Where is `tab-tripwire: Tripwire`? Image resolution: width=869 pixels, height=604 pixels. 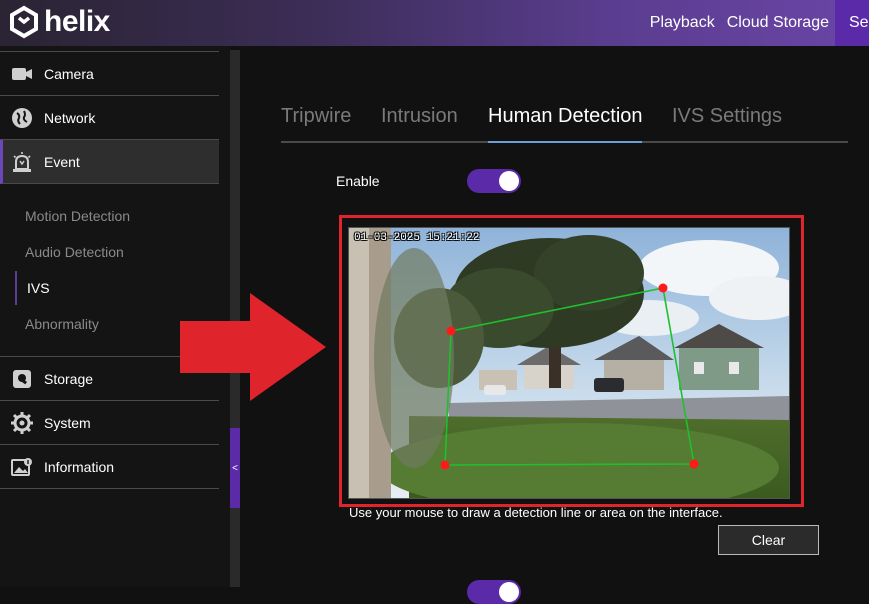
tab-tripwire: Tripwire is located at coordinates (316, 116).